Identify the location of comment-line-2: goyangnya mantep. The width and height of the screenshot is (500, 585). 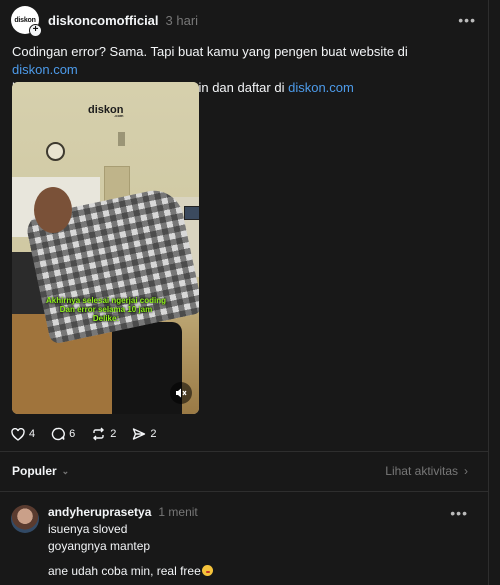
(99, 546).